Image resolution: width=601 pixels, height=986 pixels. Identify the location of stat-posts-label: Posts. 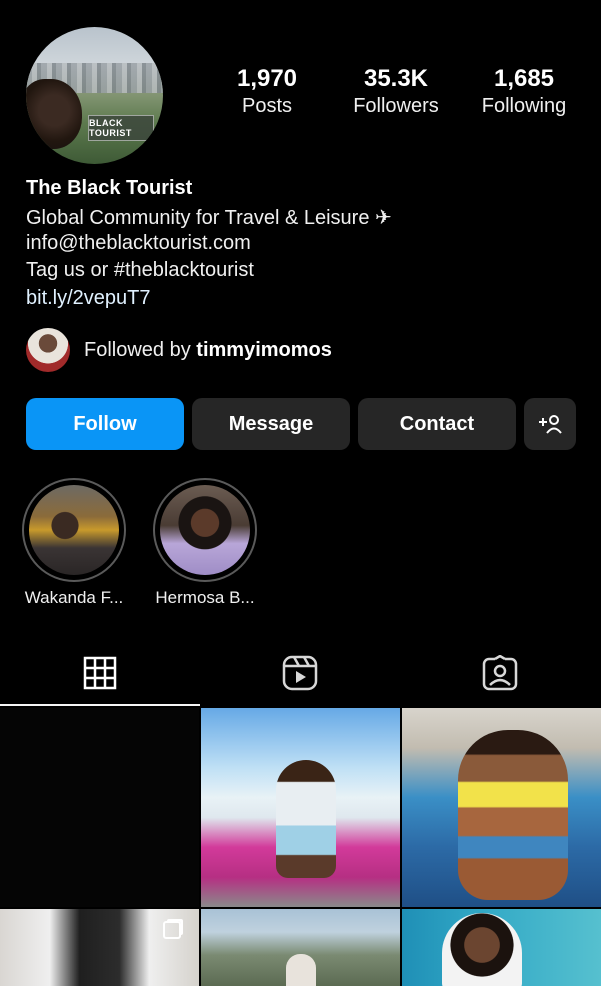
(267, 106).